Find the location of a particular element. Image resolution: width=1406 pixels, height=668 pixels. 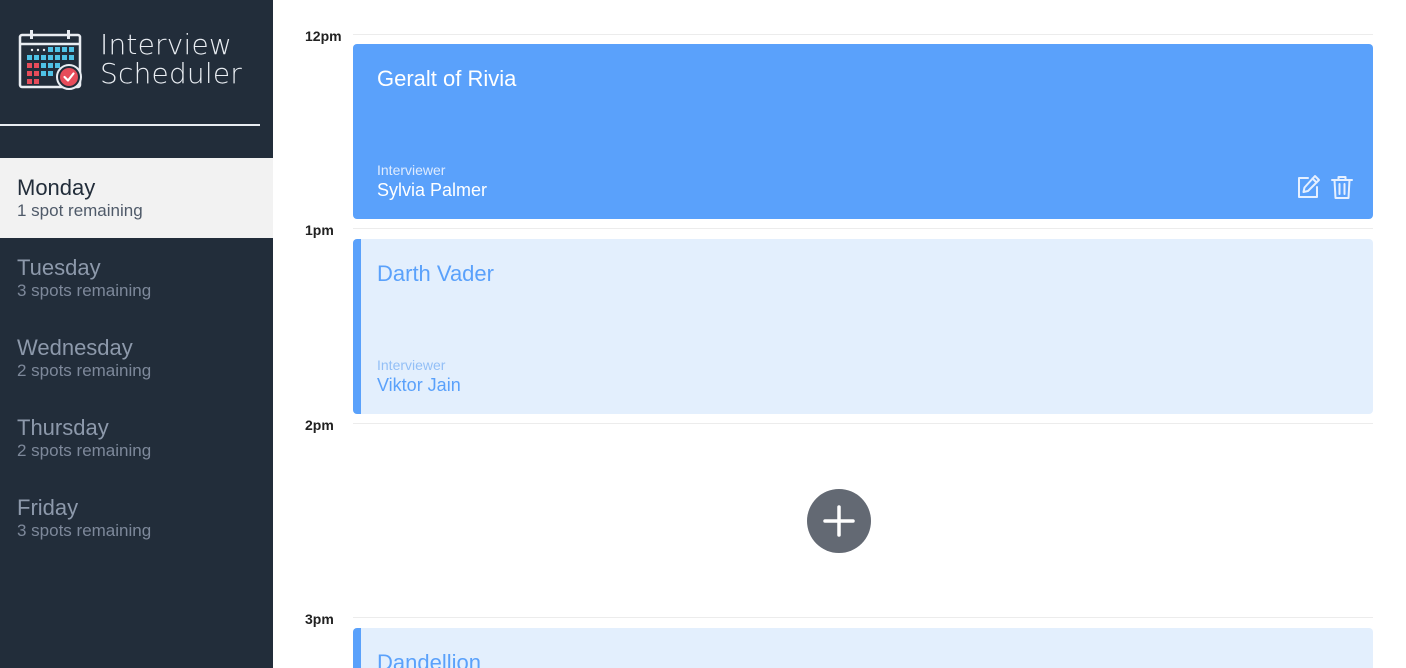

sidebar-divider is located at coordinates (130, 125).